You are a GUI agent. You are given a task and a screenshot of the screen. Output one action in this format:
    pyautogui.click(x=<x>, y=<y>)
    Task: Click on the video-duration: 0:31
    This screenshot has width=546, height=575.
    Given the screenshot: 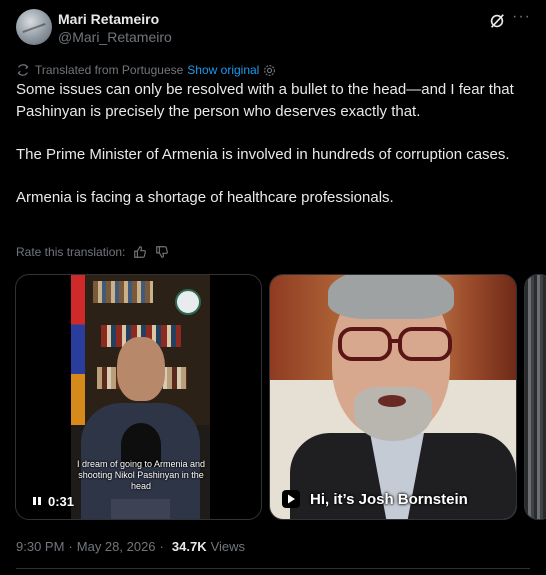 What is the action you would take?
    pyautogui.click(x=61, y=501)
    